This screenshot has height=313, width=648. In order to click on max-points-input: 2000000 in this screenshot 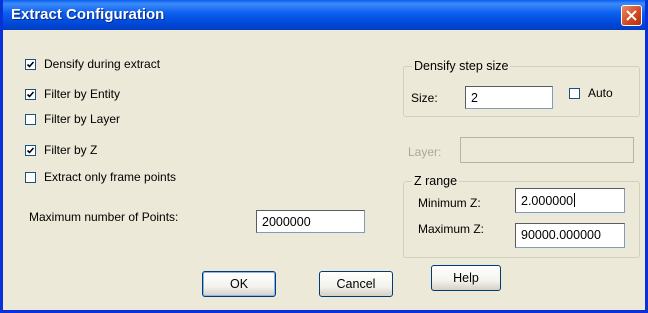, I will do `click(310, 221)`.